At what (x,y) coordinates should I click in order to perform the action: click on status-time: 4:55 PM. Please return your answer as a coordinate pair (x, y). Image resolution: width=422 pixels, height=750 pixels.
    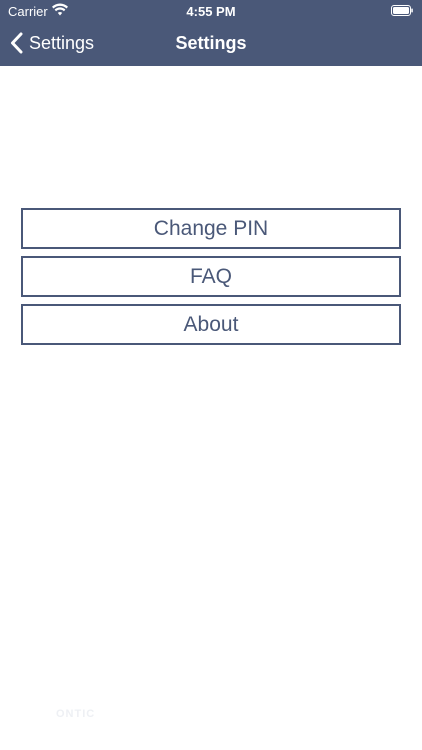
    Looking at the image, I should click on (211, 11).